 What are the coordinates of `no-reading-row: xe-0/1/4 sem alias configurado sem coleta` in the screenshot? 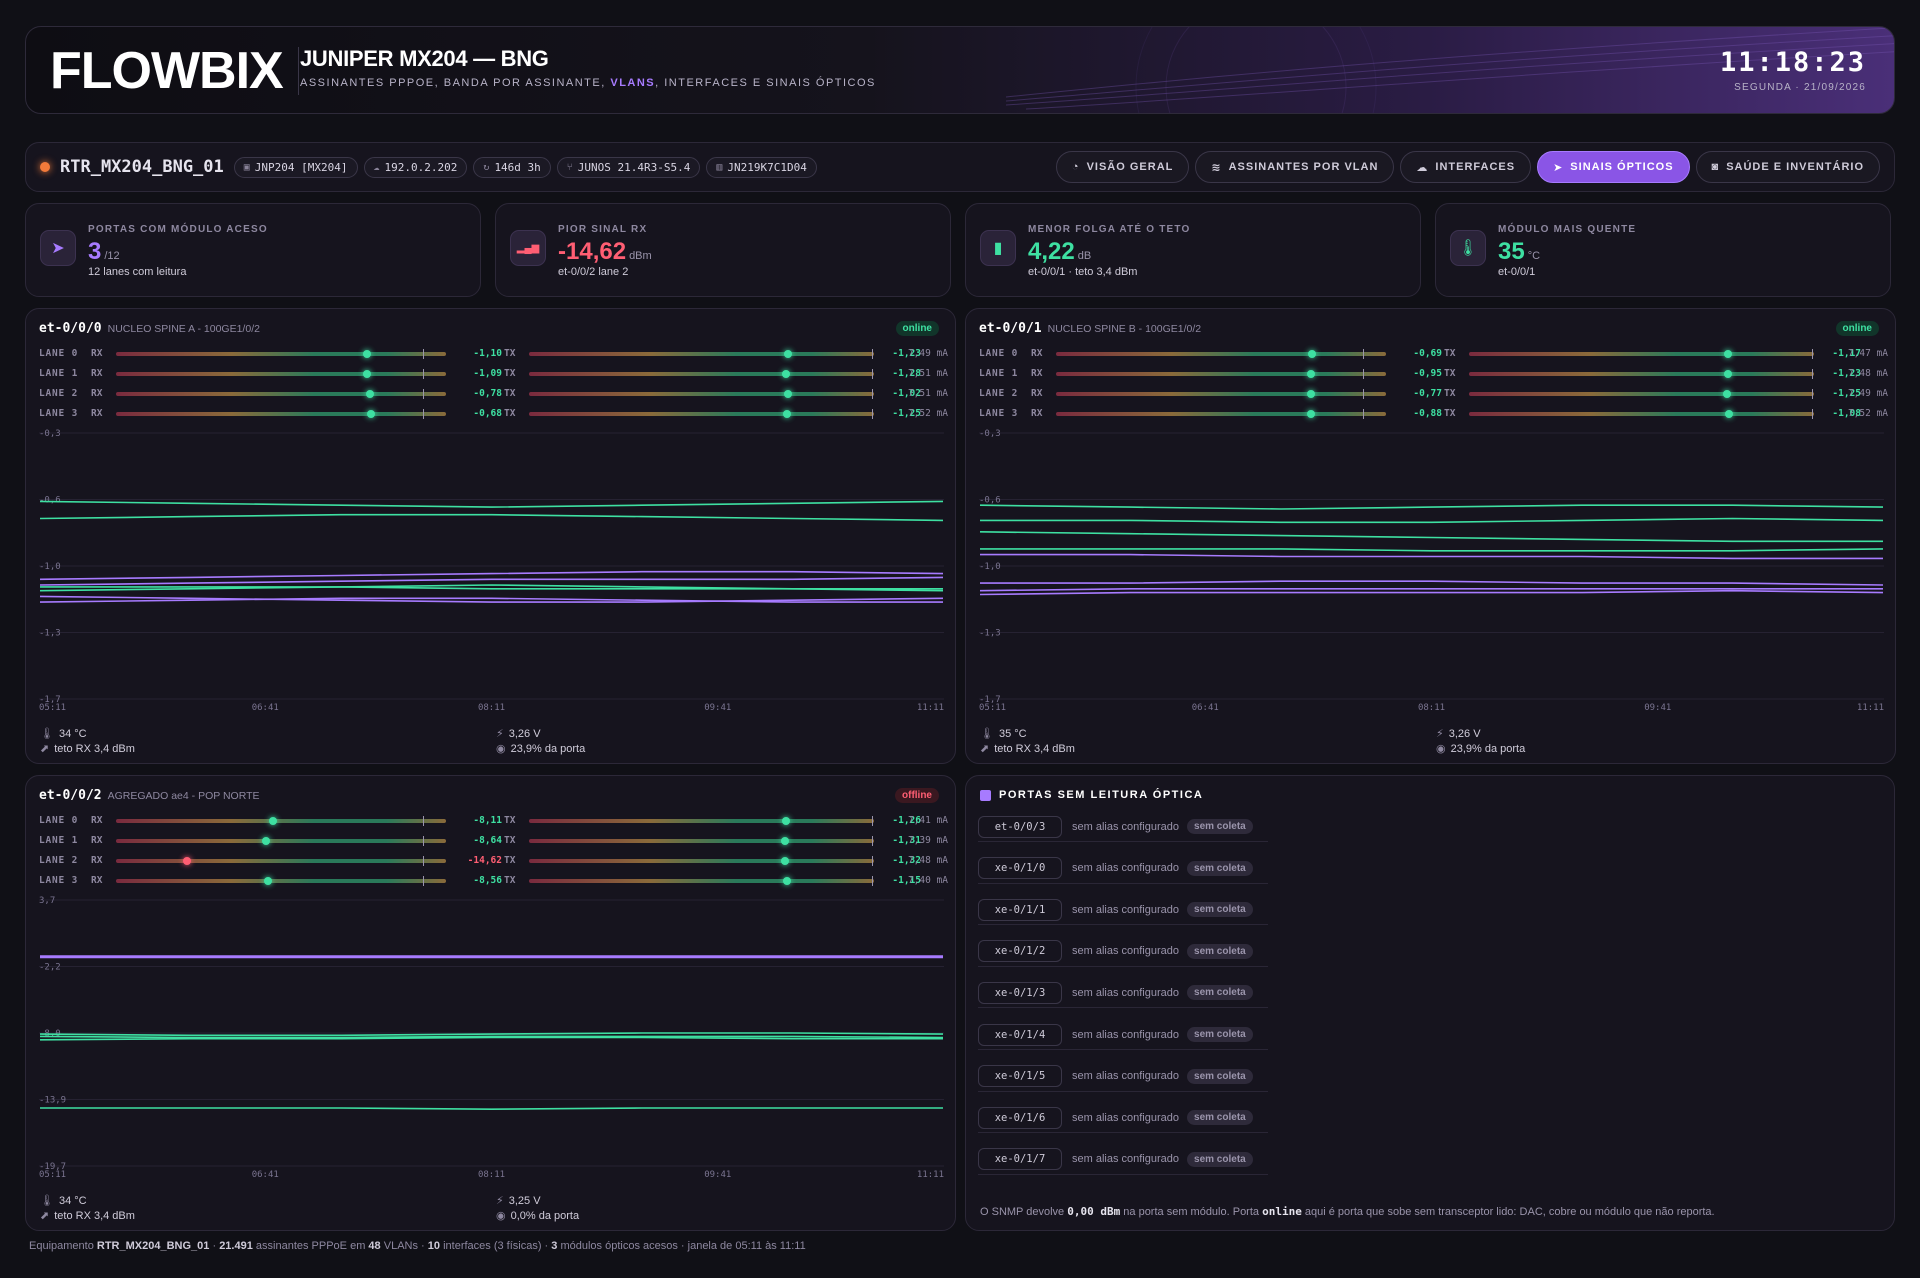 It's located at (1123, 1035).